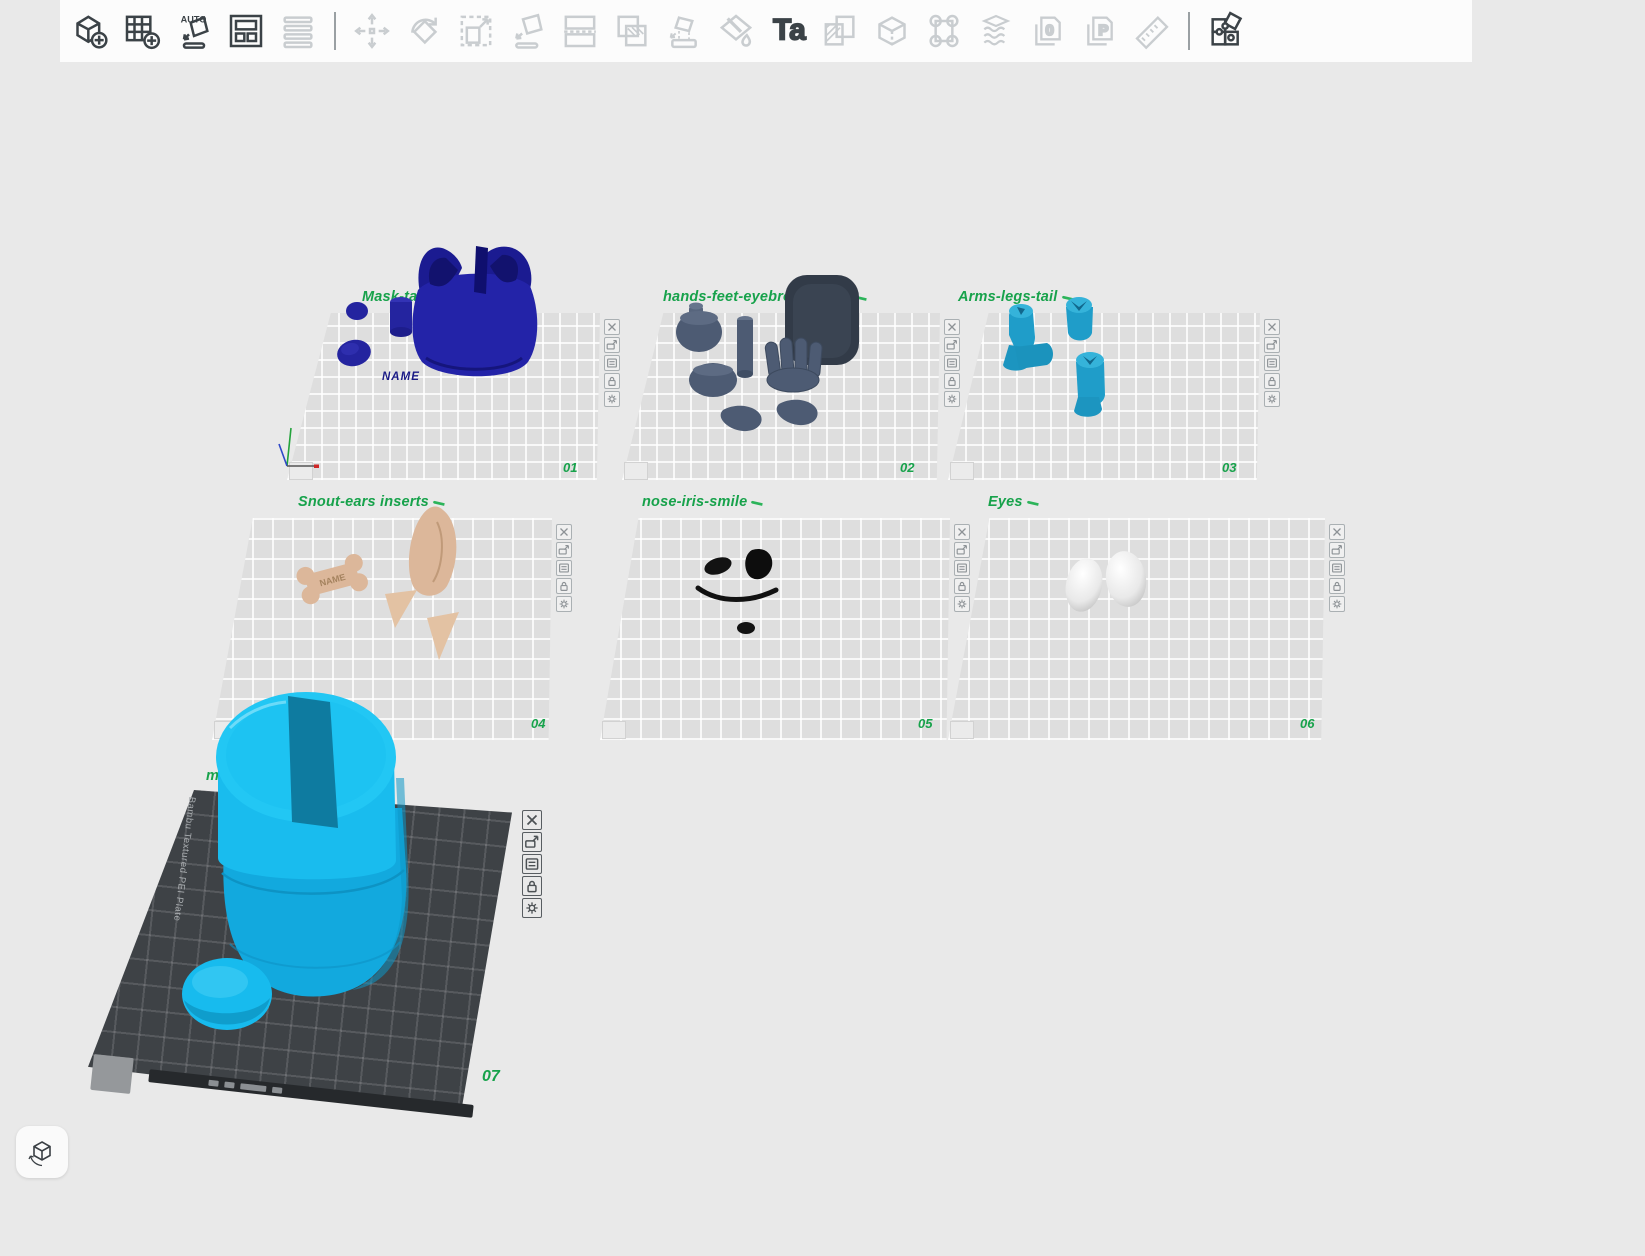 The width and height of the screenshot is (1645, 1256). Describe the element at coordinates (246, 31) in the screenshot. I see `arrange-button` at that location.